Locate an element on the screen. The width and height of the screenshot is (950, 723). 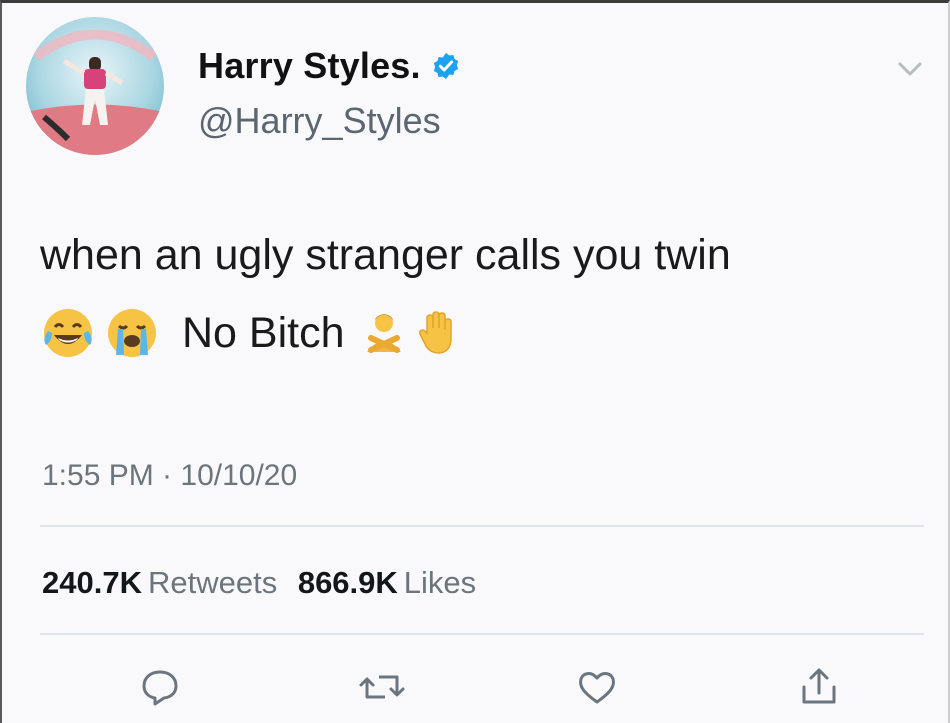
tweet-text-no-bitch: No Bitch is located at coordinates (263, 332).